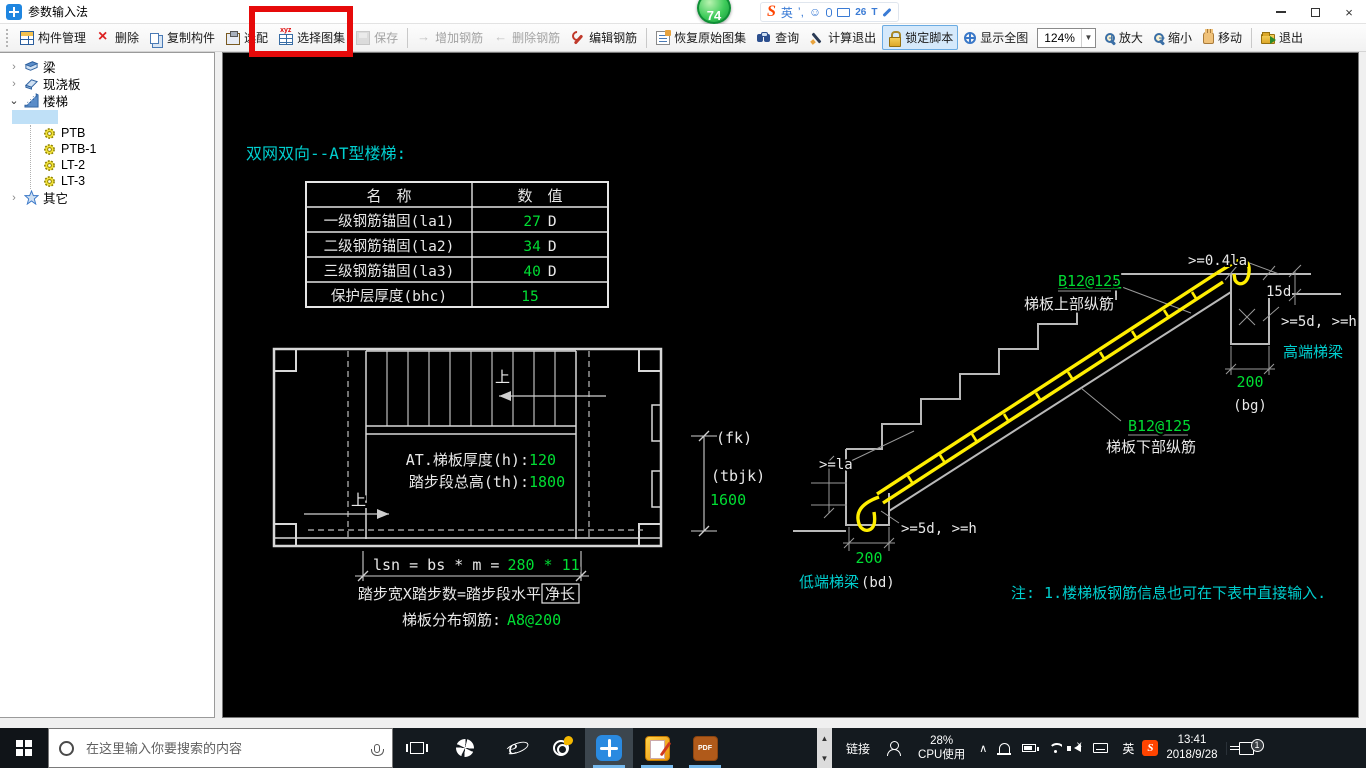 Image resolution: width=1366 pixels, height=768 pixels. Describe the element at coordinates (858, 748) in the screenshot. I see `links-toolbar-label: 链接` at that location.